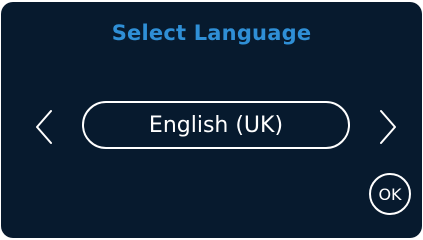  I want to click on ok-button: OK, so click(390, 194).